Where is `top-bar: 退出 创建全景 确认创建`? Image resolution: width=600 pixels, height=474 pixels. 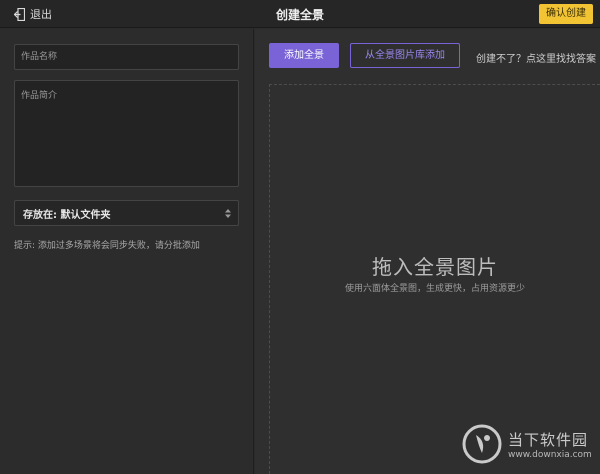 top-bar: 退出 创建全景 确认创建 is located at coordinates (300, 14).